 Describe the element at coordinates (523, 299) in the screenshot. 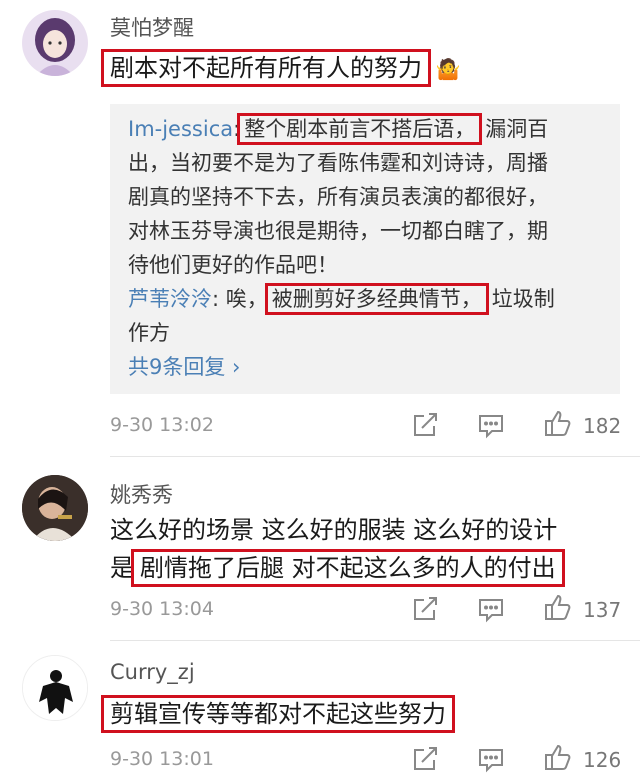

I see `reply-text: 垃圾制` at that location.